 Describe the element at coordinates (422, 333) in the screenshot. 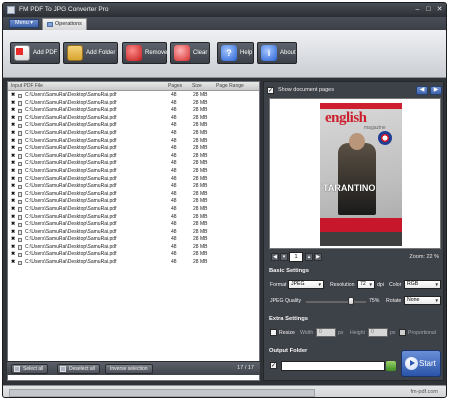

I see `proportional-label: Proportional` at that location.